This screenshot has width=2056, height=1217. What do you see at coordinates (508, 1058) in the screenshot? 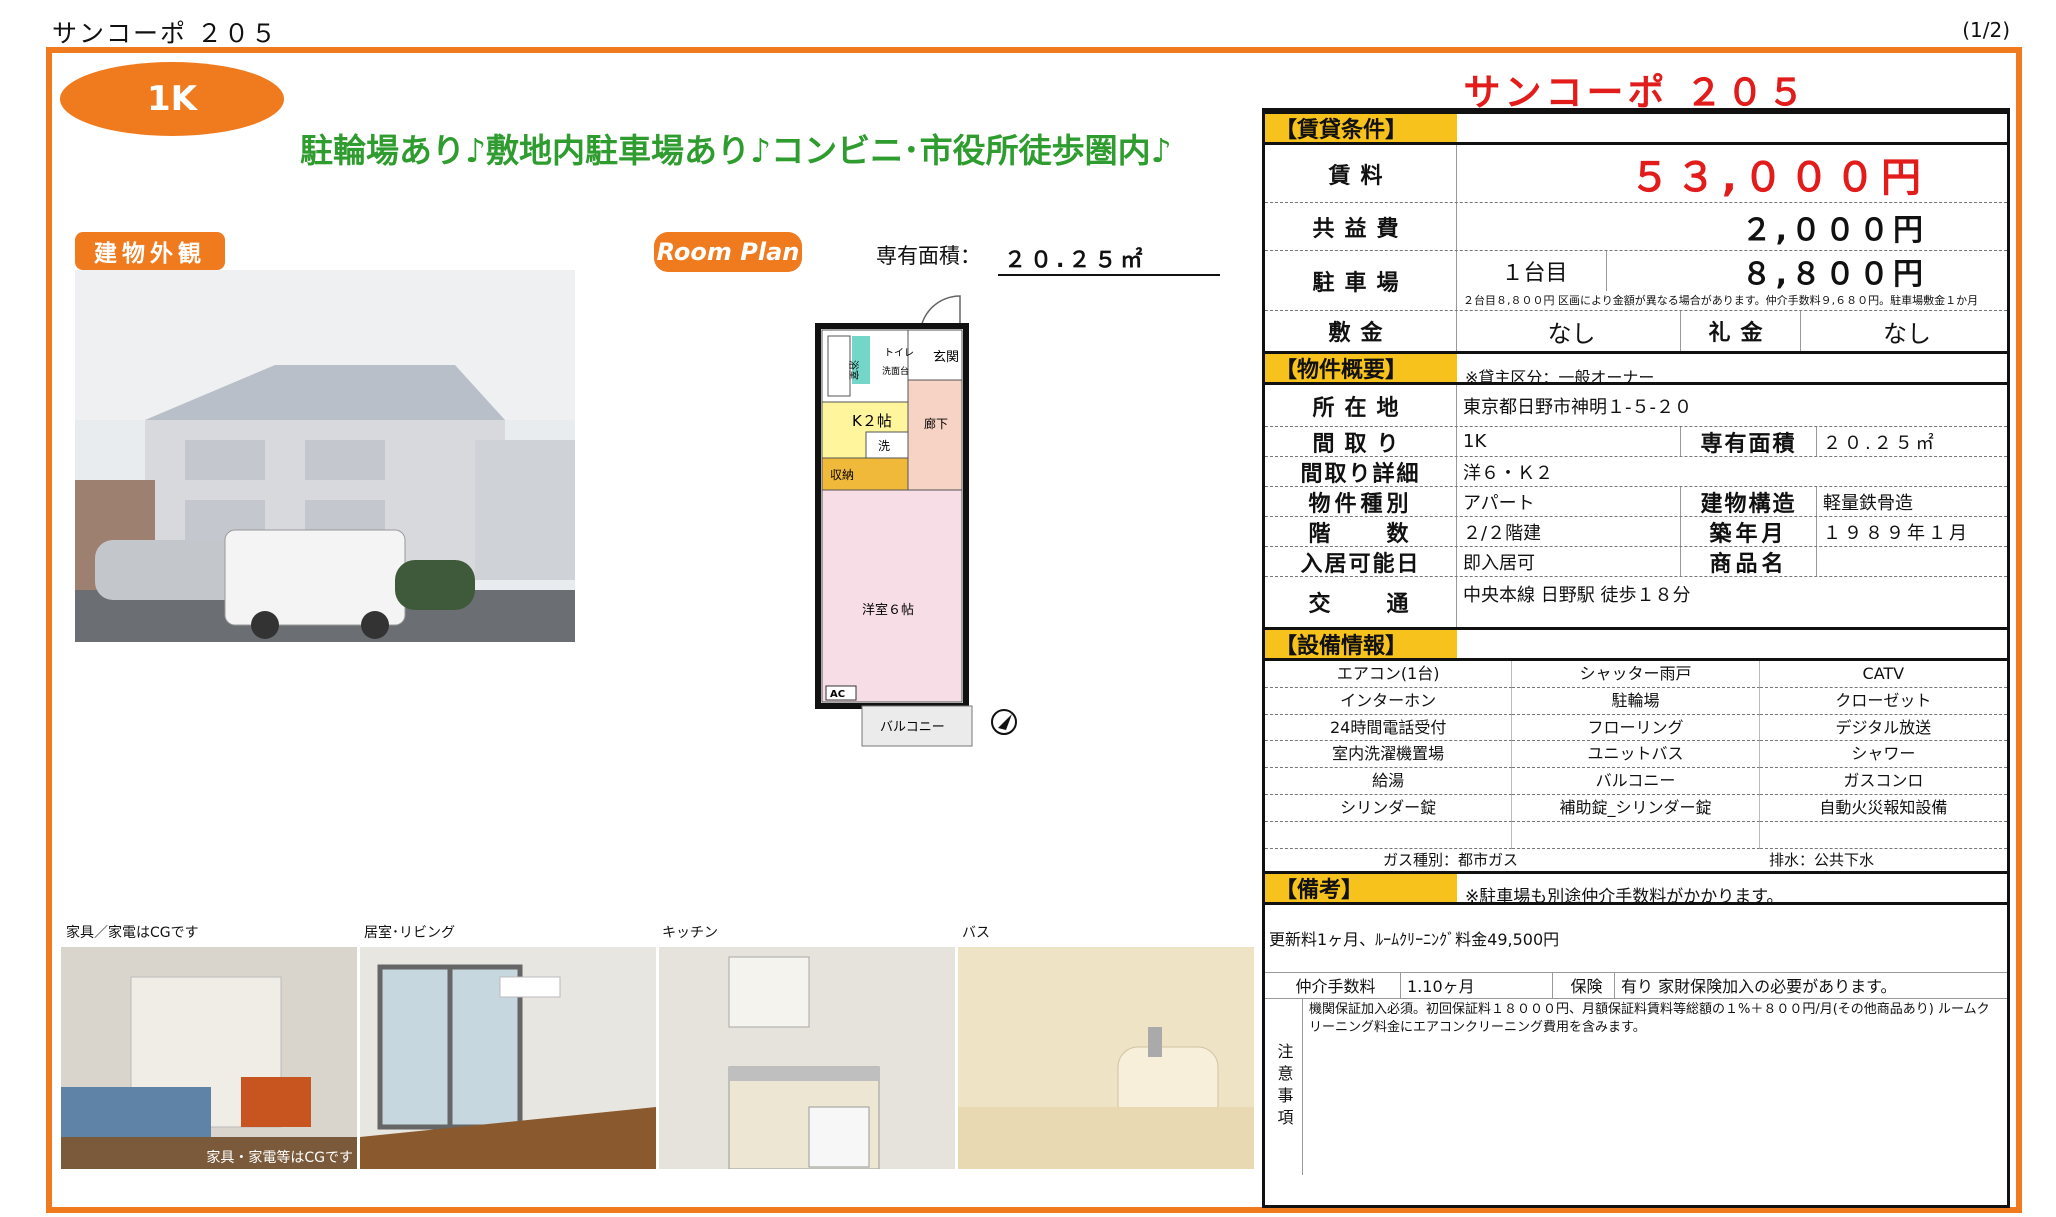
I see `room-photo-living` at bounding box center [508, 1058].